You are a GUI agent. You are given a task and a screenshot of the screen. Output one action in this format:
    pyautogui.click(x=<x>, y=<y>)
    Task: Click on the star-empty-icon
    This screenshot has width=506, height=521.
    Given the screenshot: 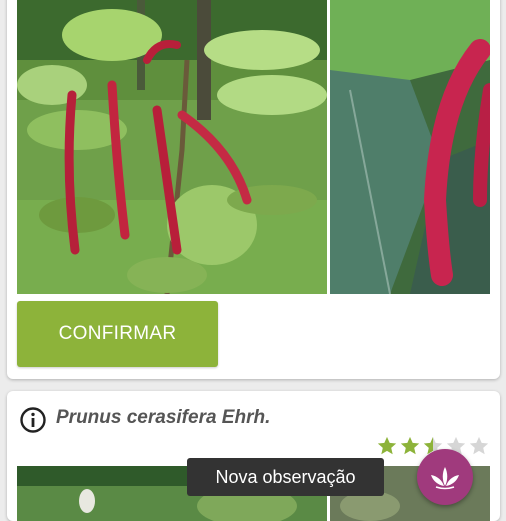 What is the action you would take?
    pyautogui.click(x=479, y=445)
    